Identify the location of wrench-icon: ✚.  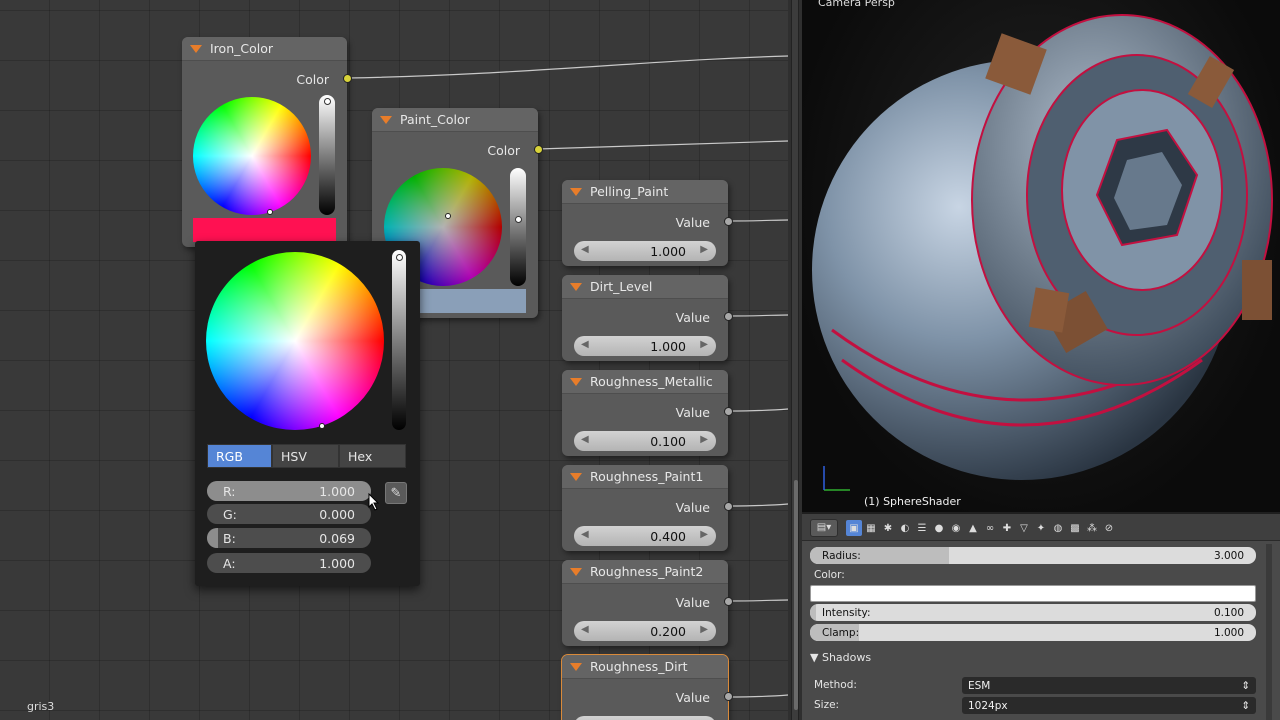
(1007, 528).